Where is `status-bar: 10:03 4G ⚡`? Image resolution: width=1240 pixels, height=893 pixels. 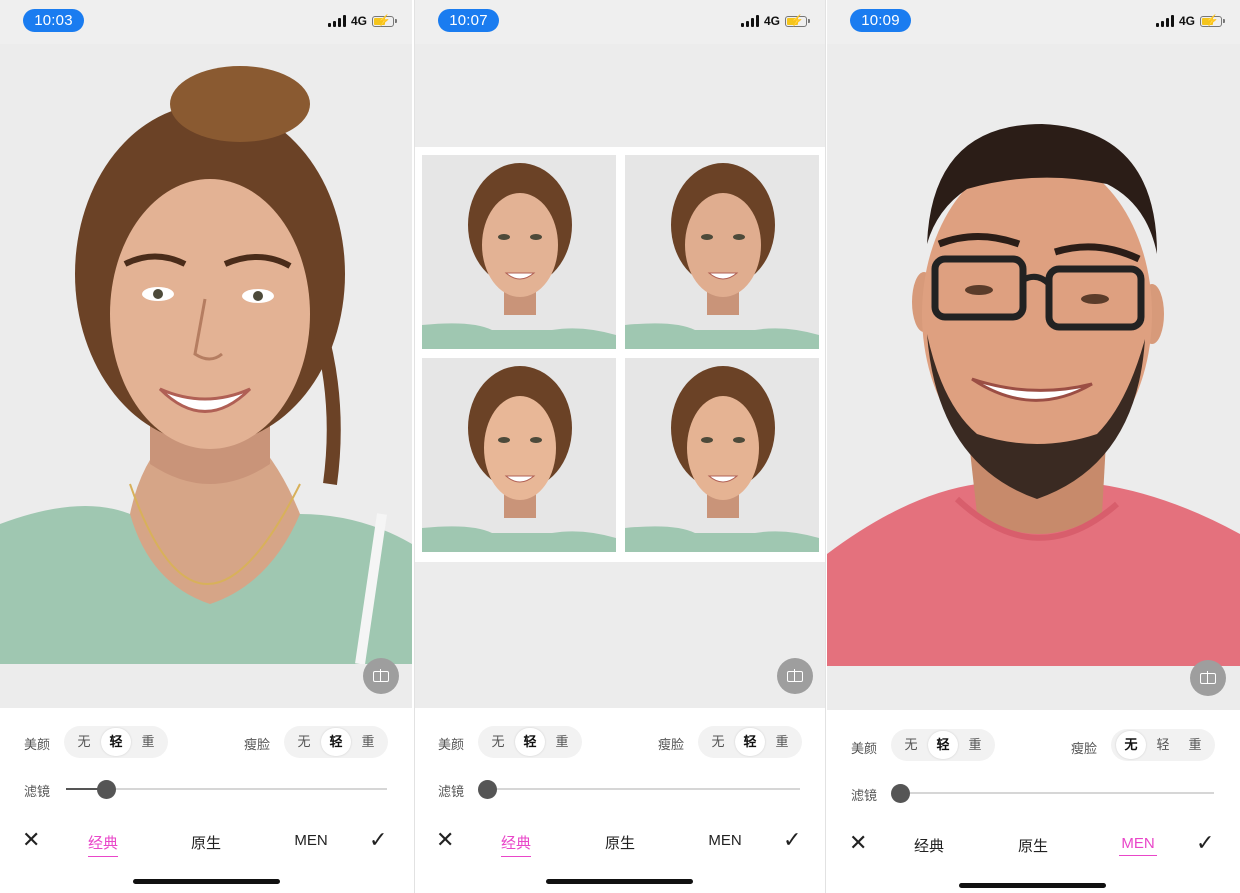 status-bar: 10:03 4G ⚡ is located at coordinates (206, 22).